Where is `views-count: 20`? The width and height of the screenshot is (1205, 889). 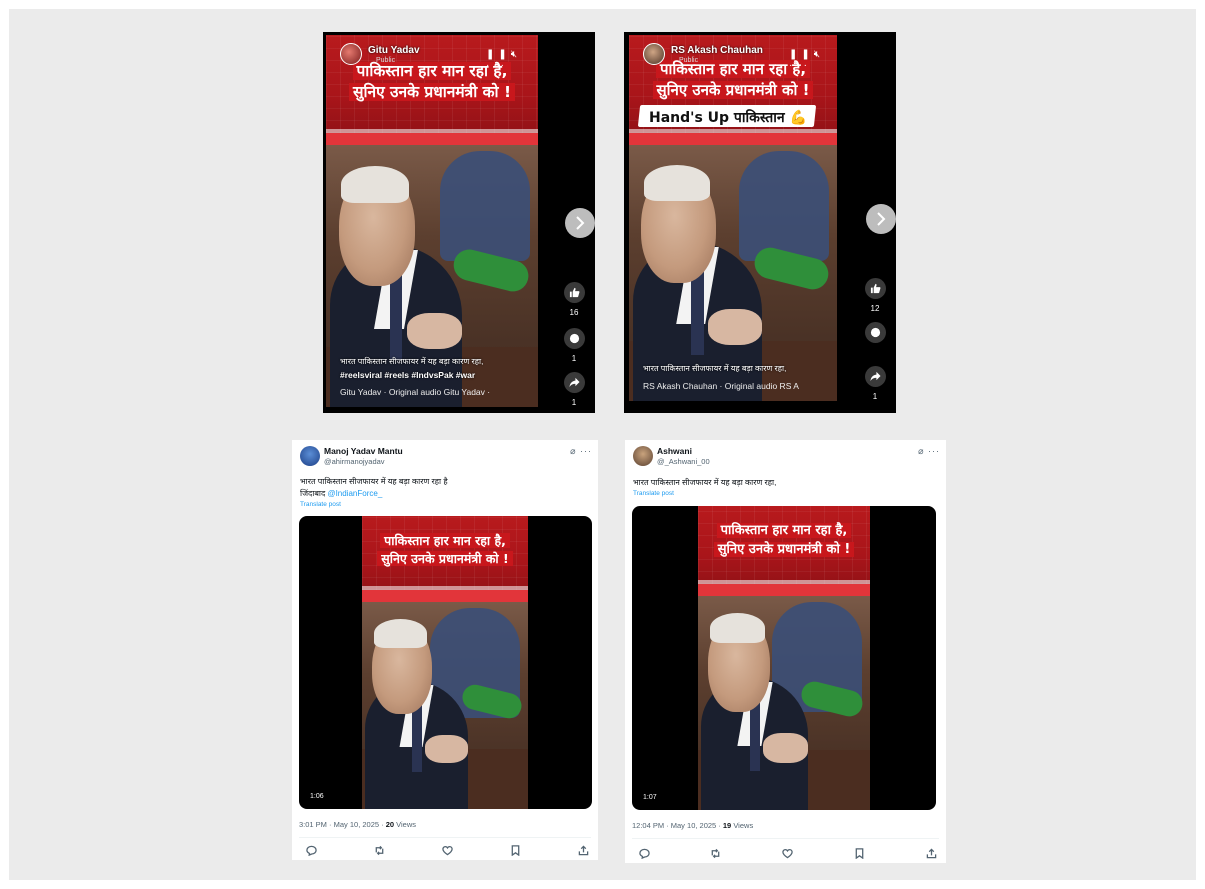 views-count: 20 is located at coordinates (390, 824).